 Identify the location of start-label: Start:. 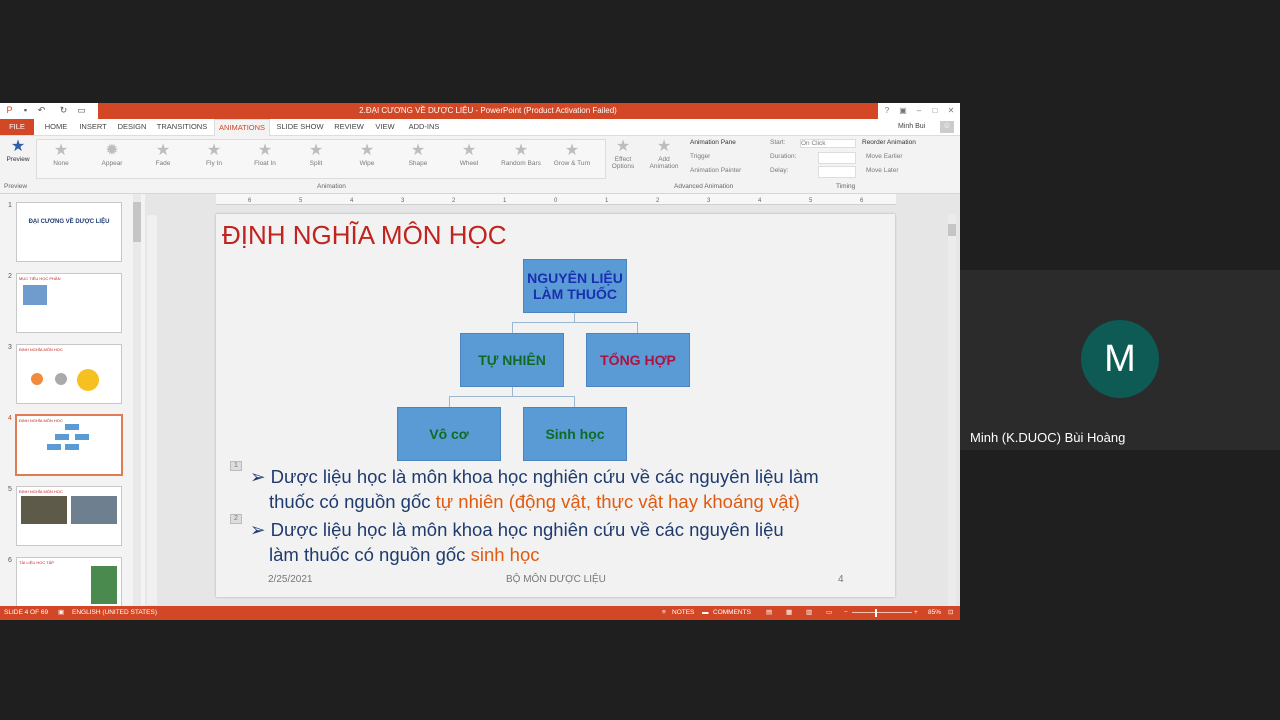
(778, 142).